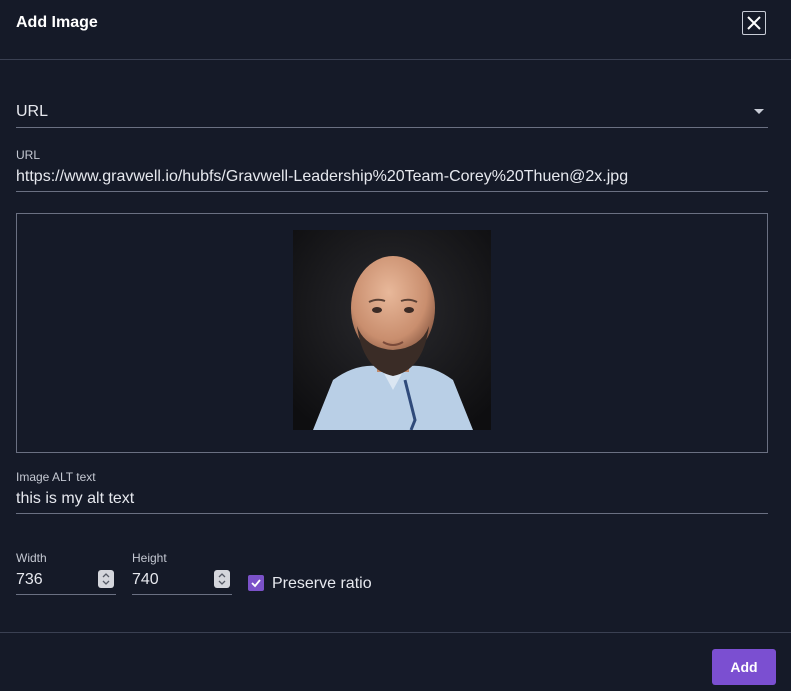 This screenshot has height=691, width=791. I want to click on chevron-down-icon, so click(759, 111).